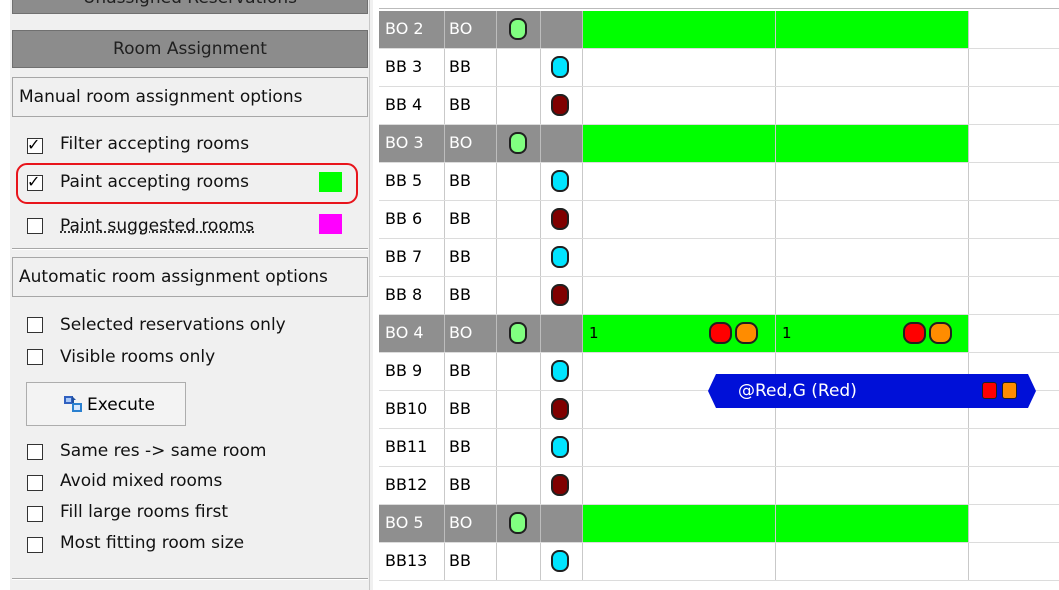 Image resolution: width=1059 pixels, height=590 pixels. What do you see at coordinates (412, 371) in the screenshot?
I see `room-name: BB 9` at bounding box center [412, 371].